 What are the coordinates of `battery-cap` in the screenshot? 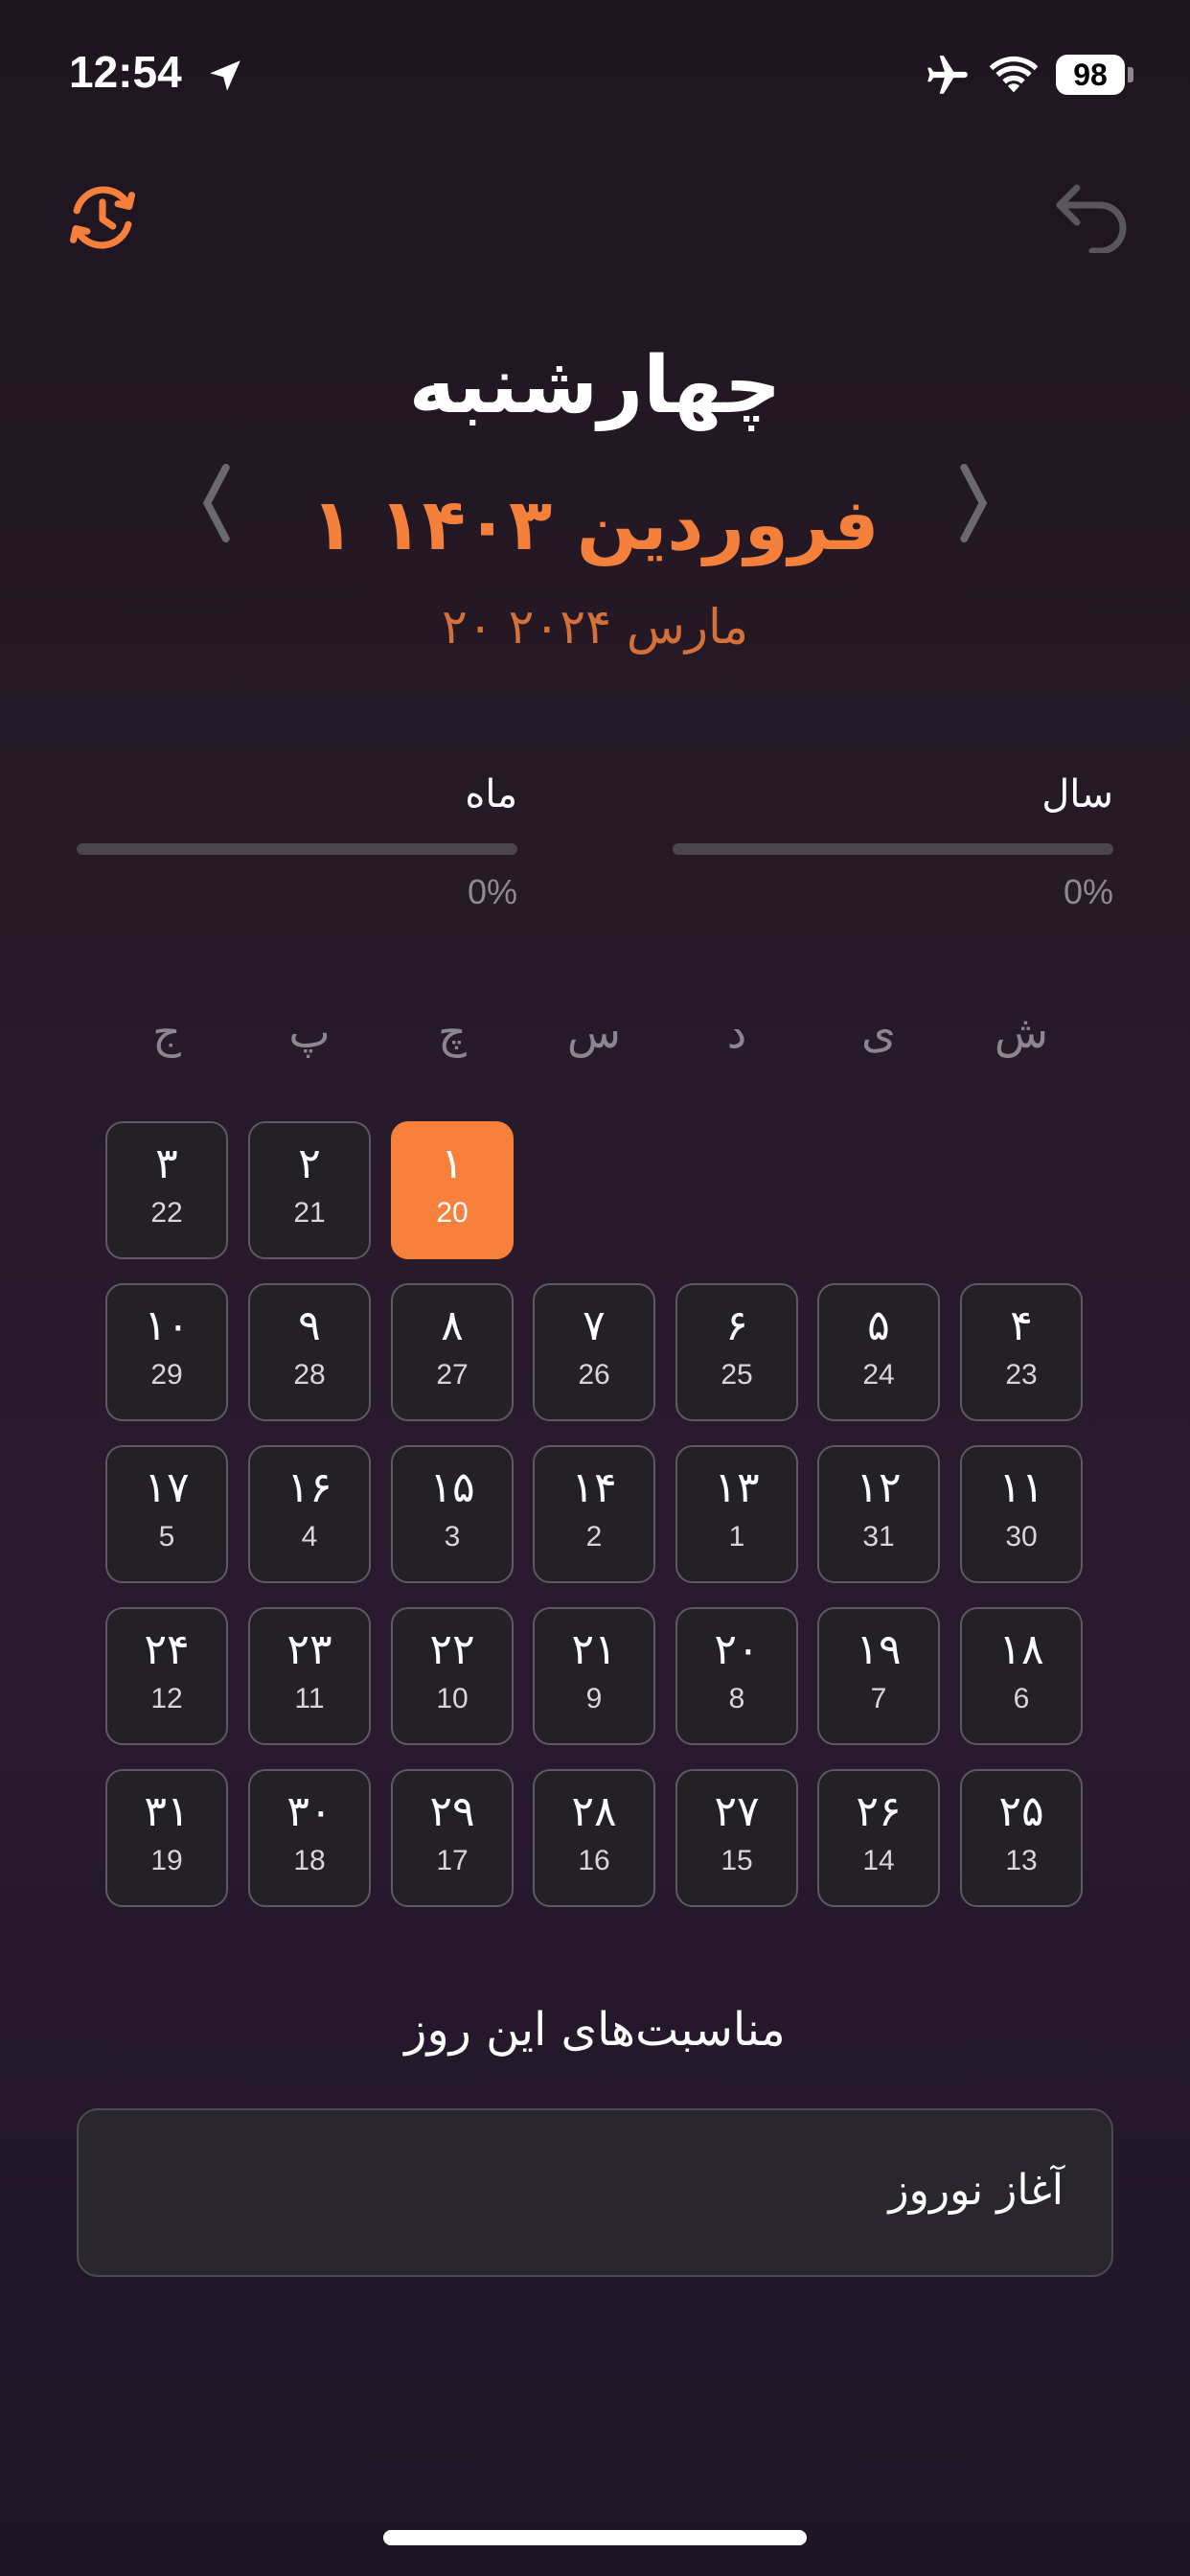 It's located at (1131, 74).